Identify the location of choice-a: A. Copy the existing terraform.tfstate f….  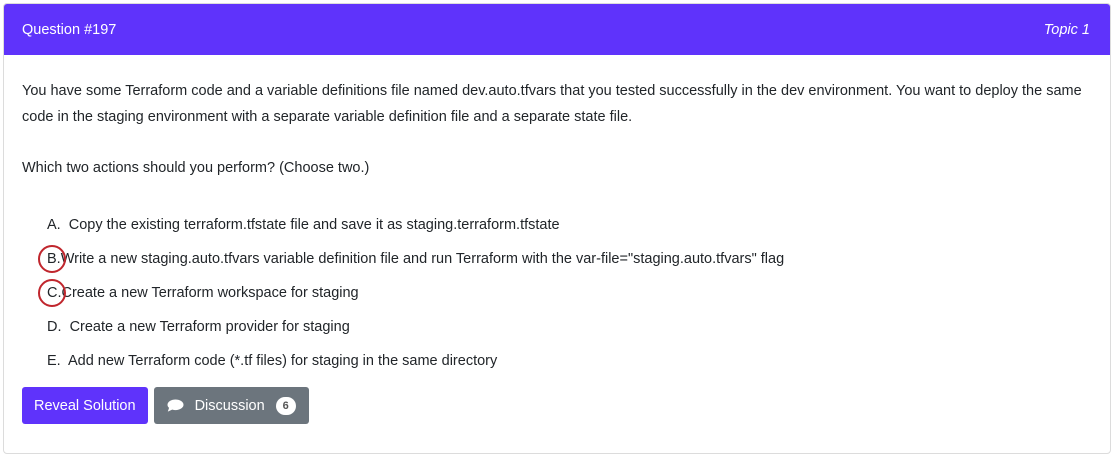
(569, 225).